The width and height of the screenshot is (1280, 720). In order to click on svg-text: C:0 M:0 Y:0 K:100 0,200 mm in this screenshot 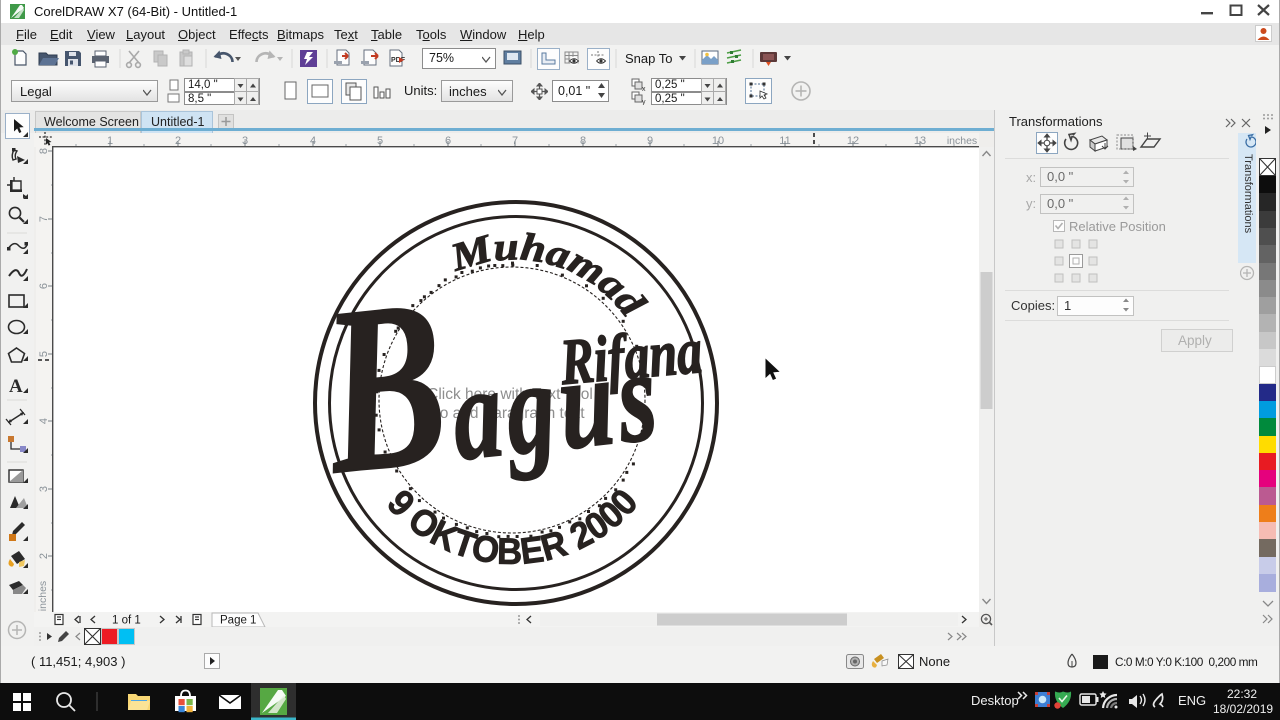, I will do `click(1186, 662)`.